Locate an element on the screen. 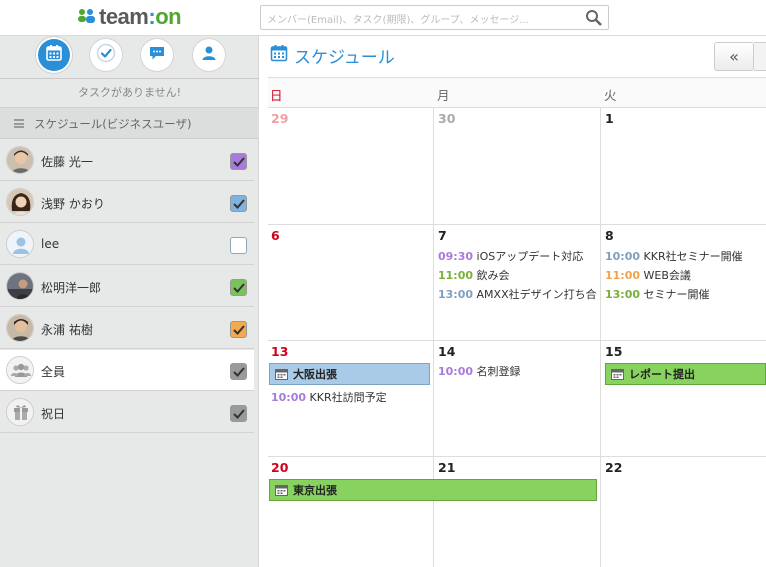 This screenshot has width=766, height=567. event-title: 東京出張 is located at coordinates (315, 490).